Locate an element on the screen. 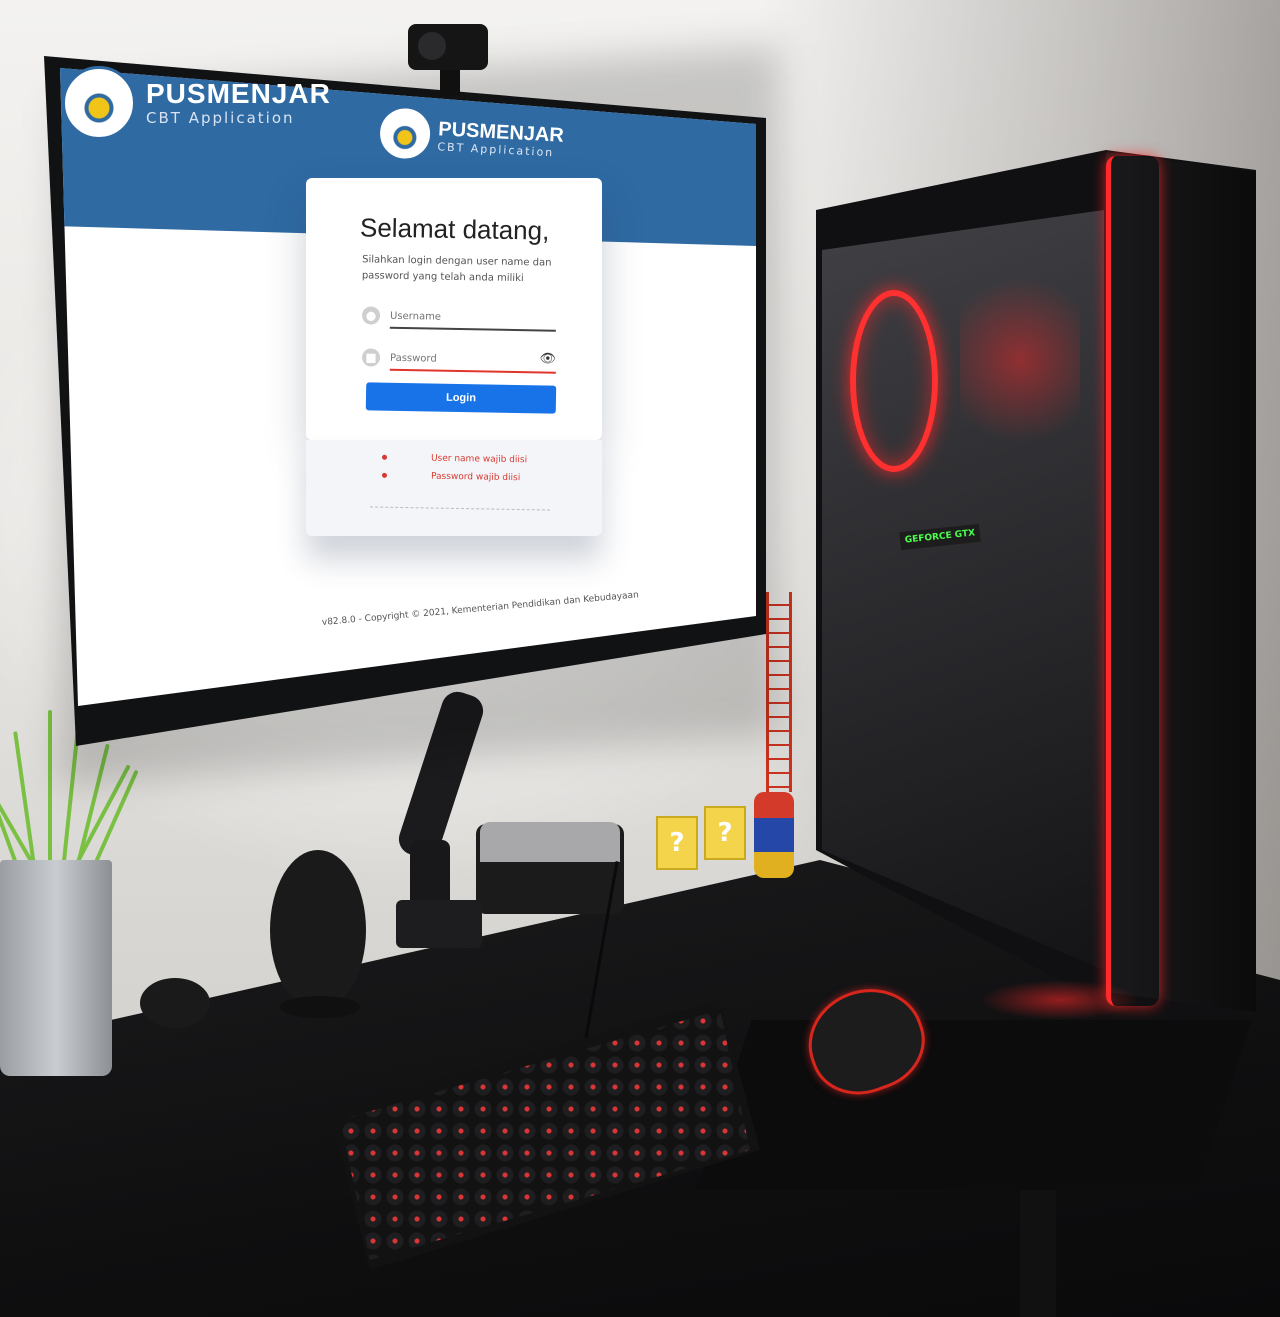 The image size is (1280, 1317). charger-base is located at coordinates (320, 1007).